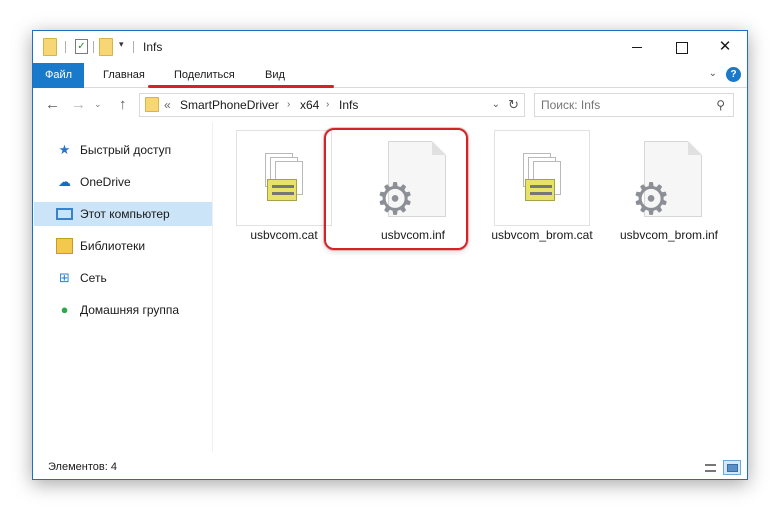 The width and height of the screenshot is (780, 512). Describe the element at coordinates (93, 278) in the screenshot. I see `sidebar-item-label: Сеть` at that location.